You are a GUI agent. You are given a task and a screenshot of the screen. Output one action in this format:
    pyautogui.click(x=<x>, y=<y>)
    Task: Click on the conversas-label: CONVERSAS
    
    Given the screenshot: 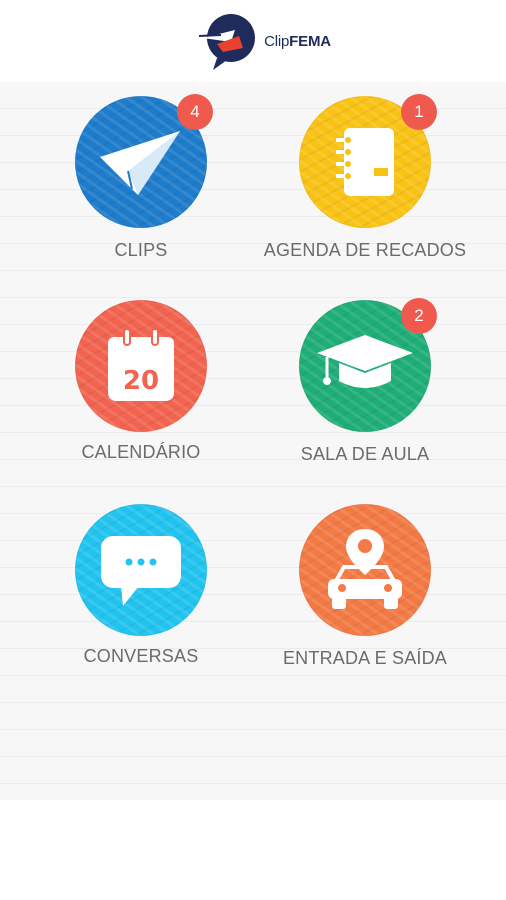 What is the action you would take?
    pyautogui.click(x=141, y=656)
    